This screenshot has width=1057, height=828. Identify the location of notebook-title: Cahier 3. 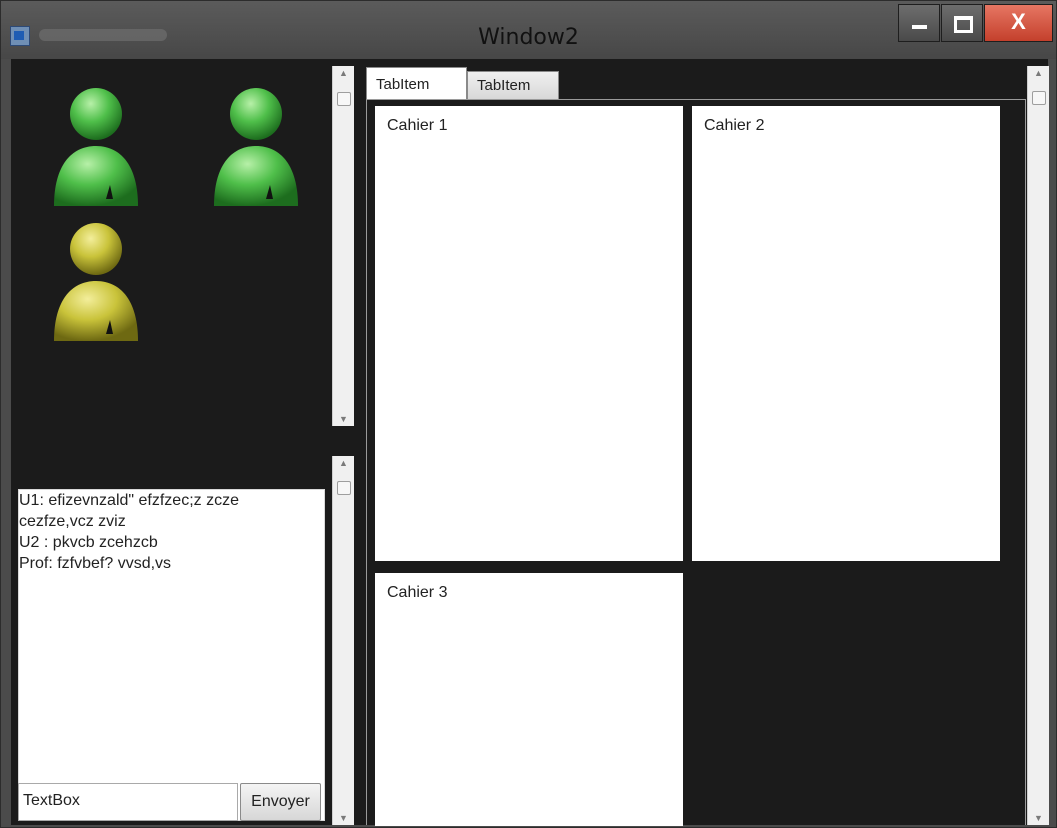
(417, 592).